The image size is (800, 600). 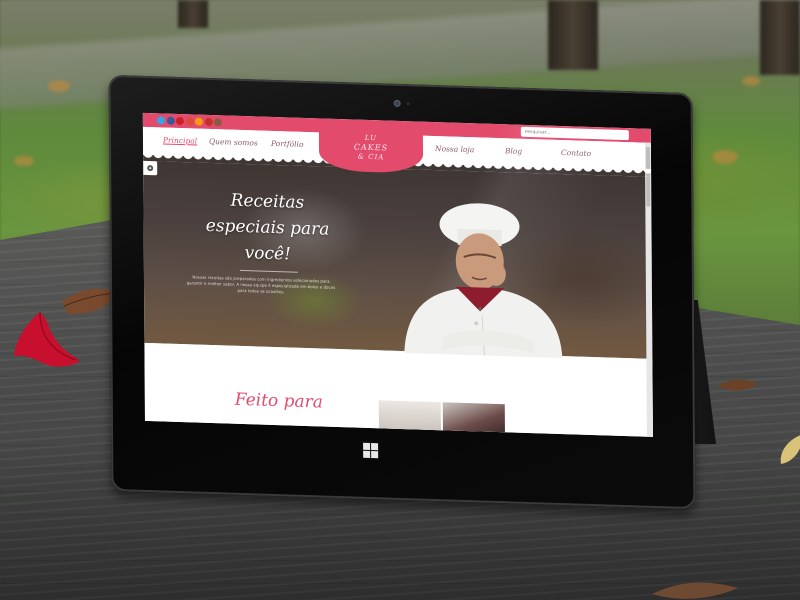 I want to click on twitter-icon, so click(x=160, y=120).